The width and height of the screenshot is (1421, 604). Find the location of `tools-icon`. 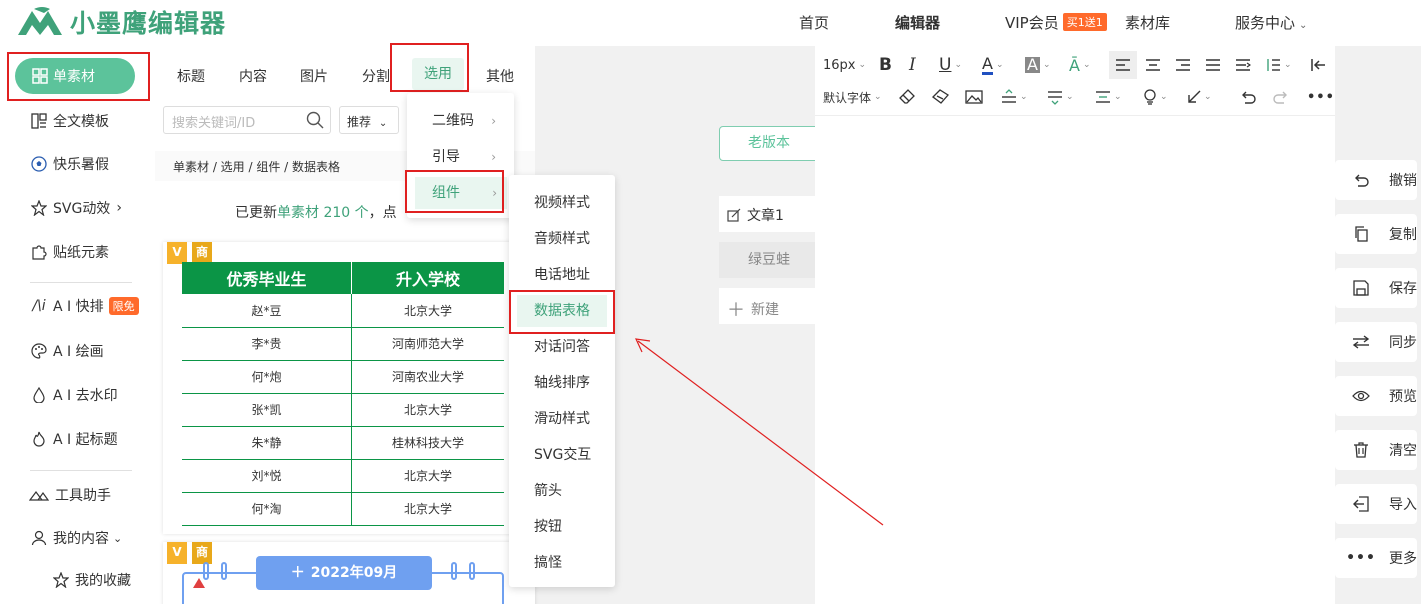

tools-icon is located at coordinates (39, 495).